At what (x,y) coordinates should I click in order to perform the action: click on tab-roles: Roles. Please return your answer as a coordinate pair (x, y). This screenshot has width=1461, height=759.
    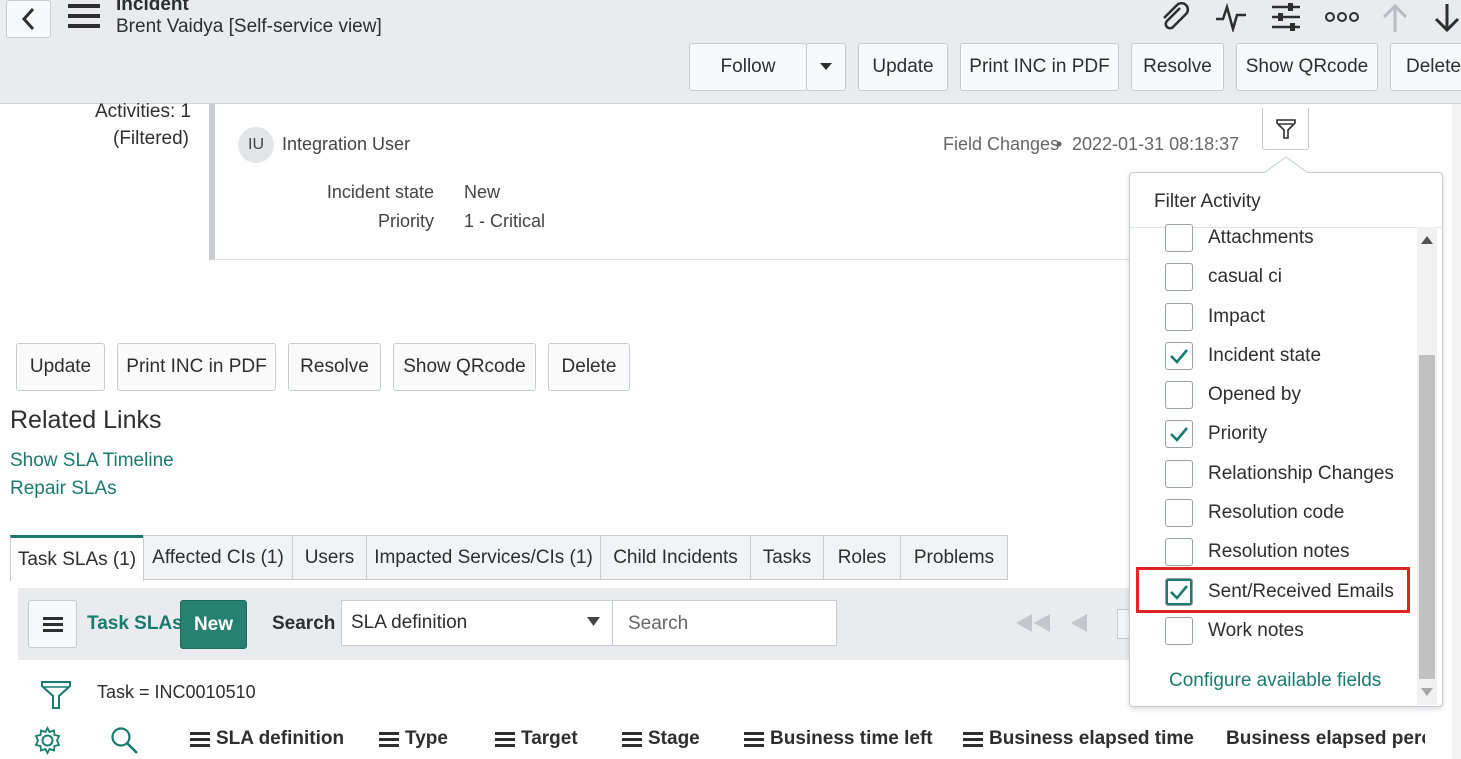
    Looking at the image, I should click on (862, 557).